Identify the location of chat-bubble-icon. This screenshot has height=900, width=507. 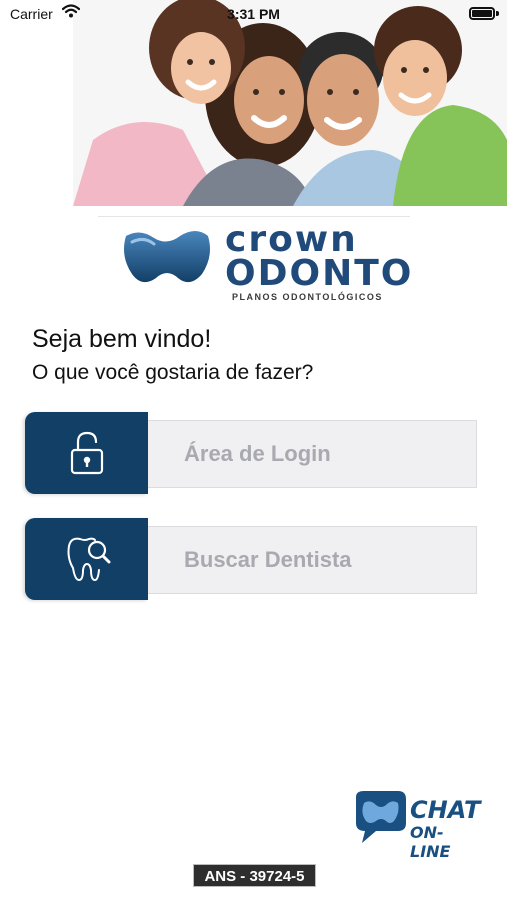
(381, 817).